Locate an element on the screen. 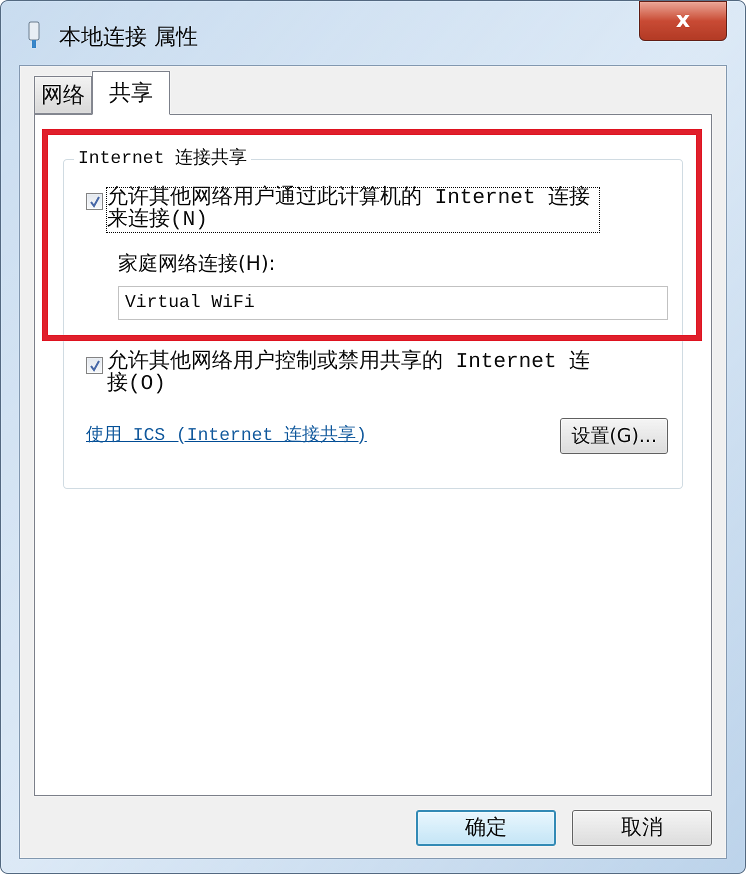 The image size is (746, 874). window-title: 本地连接 属性 is located at coordinates (128, 38).